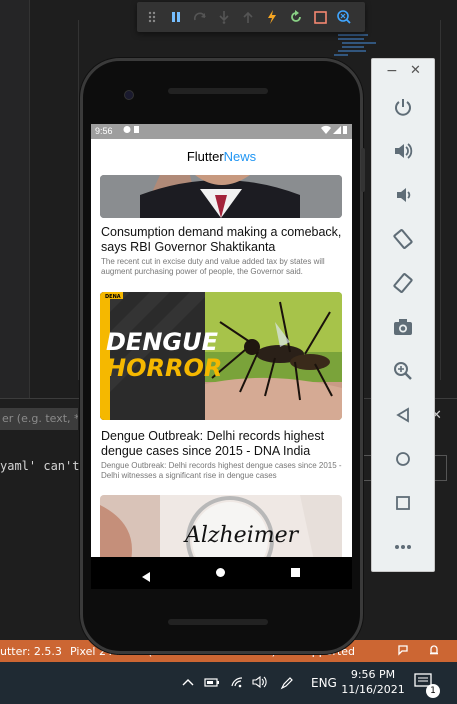 The image size is (457, 704). What do you see at coordinates (200, 17) in the screenshot?
I see `step-over-icon` at bounding box center [200, 17].